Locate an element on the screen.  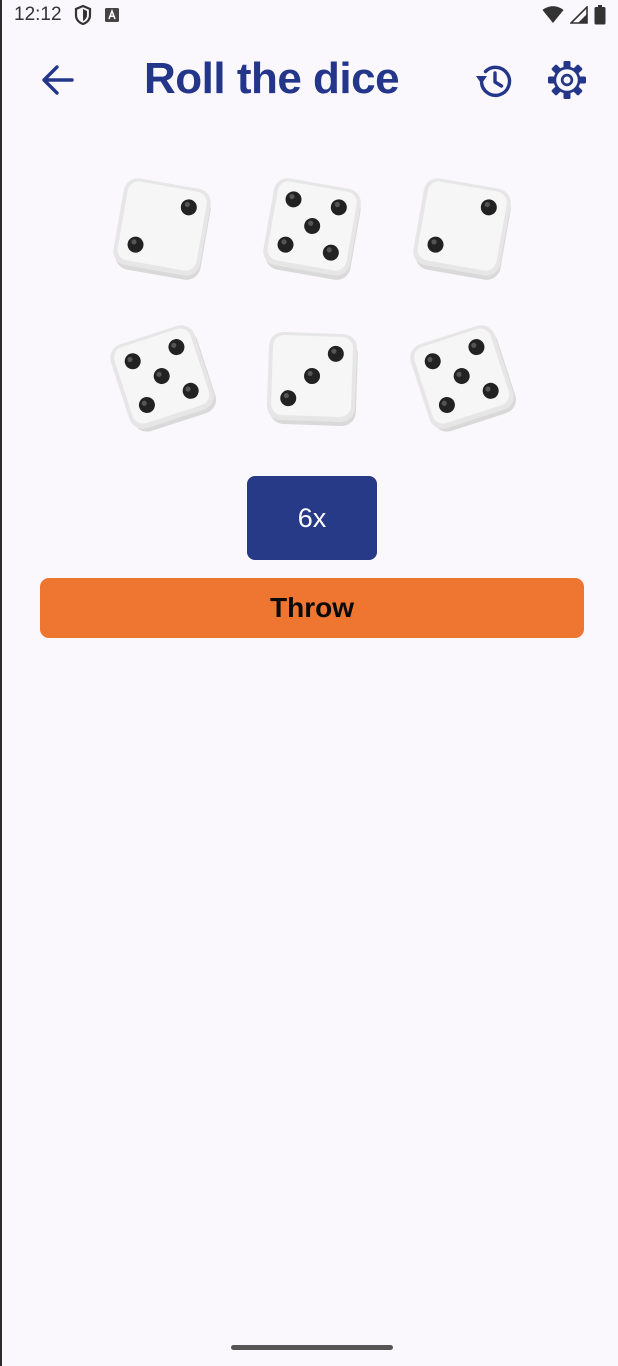
history-button is located at coordinates (494, 81).